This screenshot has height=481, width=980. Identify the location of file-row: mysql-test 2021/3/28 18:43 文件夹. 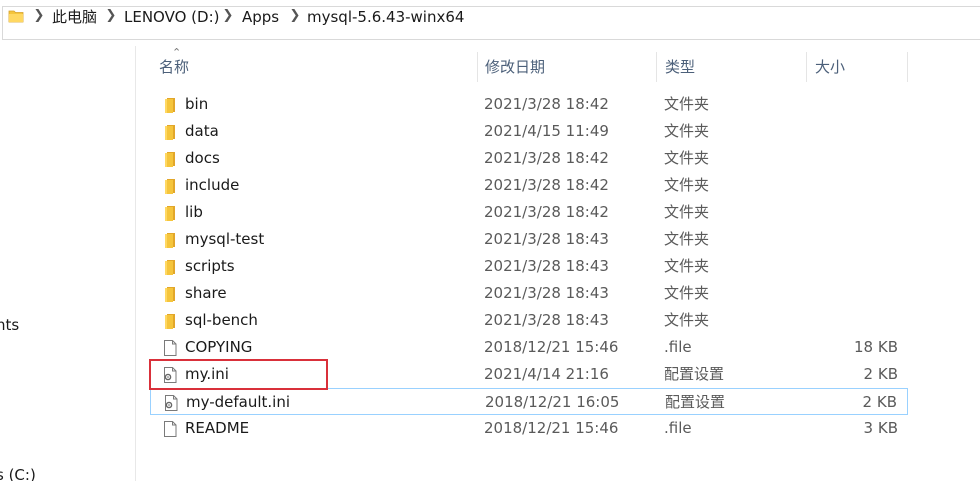
(529, 239).